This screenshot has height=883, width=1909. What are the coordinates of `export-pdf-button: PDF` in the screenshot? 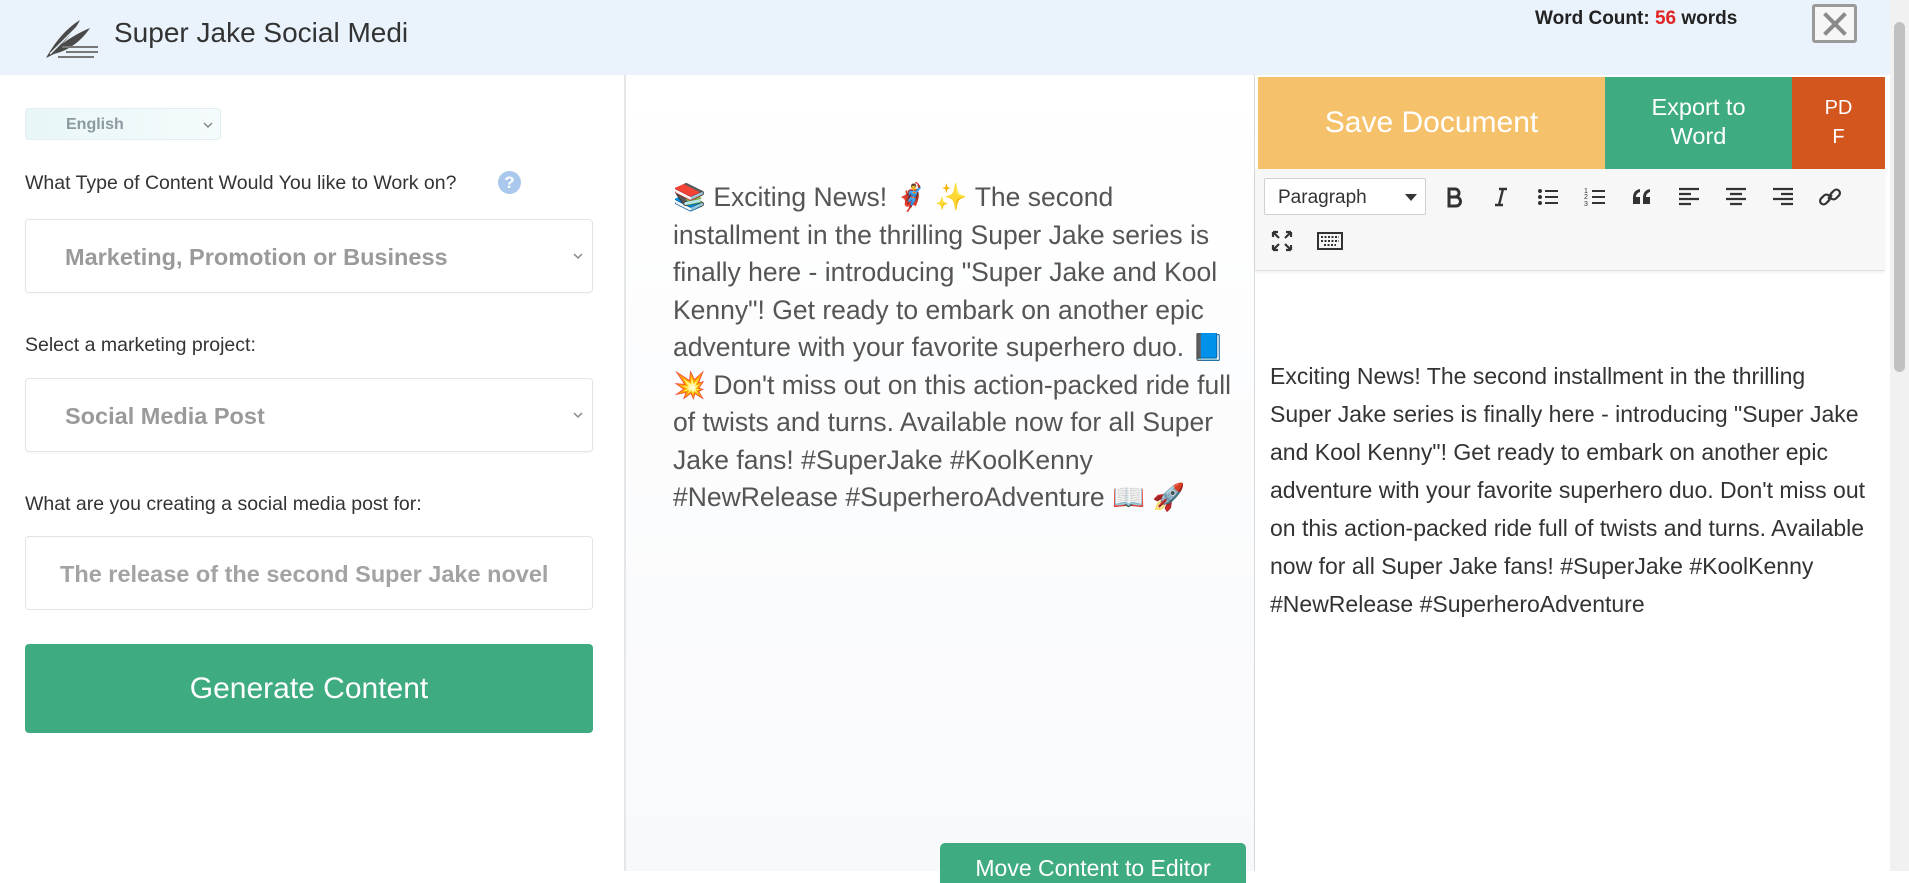 It's located at (1838, 123).